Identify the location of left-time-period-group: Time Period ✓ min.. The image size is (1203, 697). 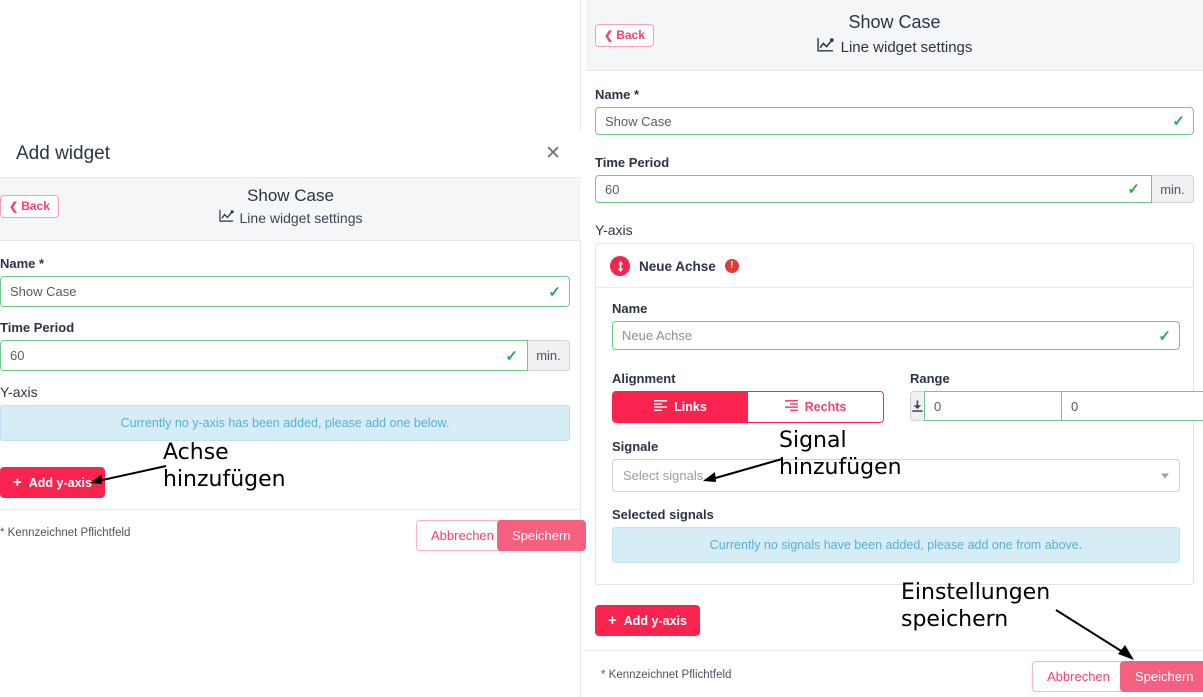
(285, 345).